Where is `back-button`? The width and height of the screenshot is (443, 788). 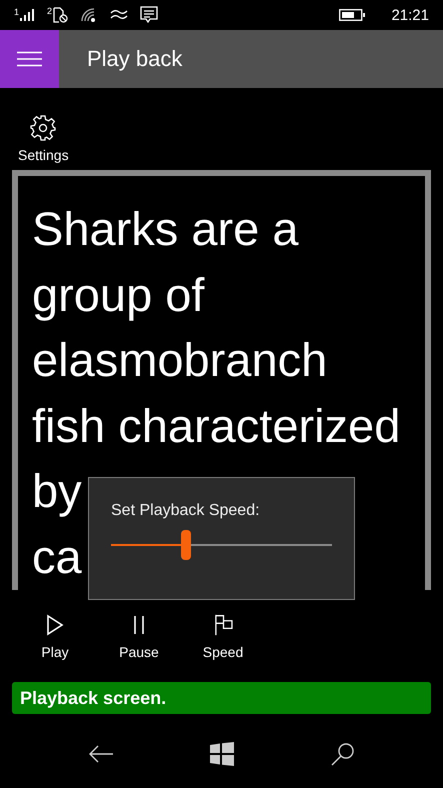 back-button is located at coordinates (101, 754).